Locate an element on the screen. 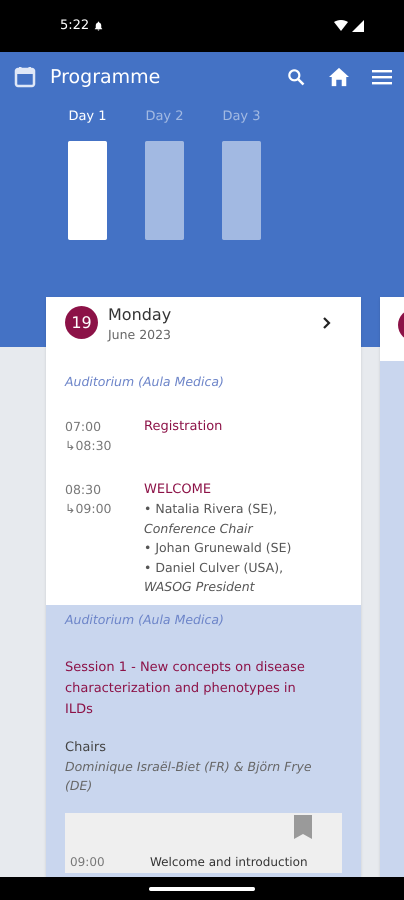 Image resolution: width=404 pixels, height=900 pixels. start-time: 07:00 is located at coordinates (83, 427).